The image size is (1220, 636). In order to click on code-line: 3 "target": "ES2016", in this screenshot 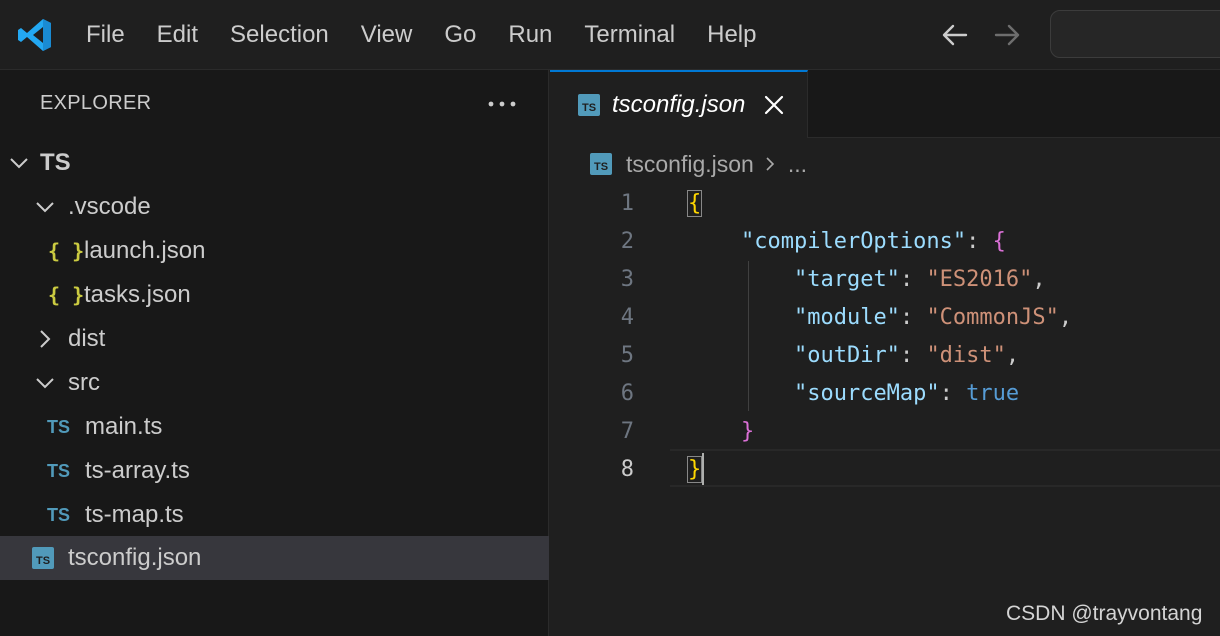, I will do `click(885, 280)`.